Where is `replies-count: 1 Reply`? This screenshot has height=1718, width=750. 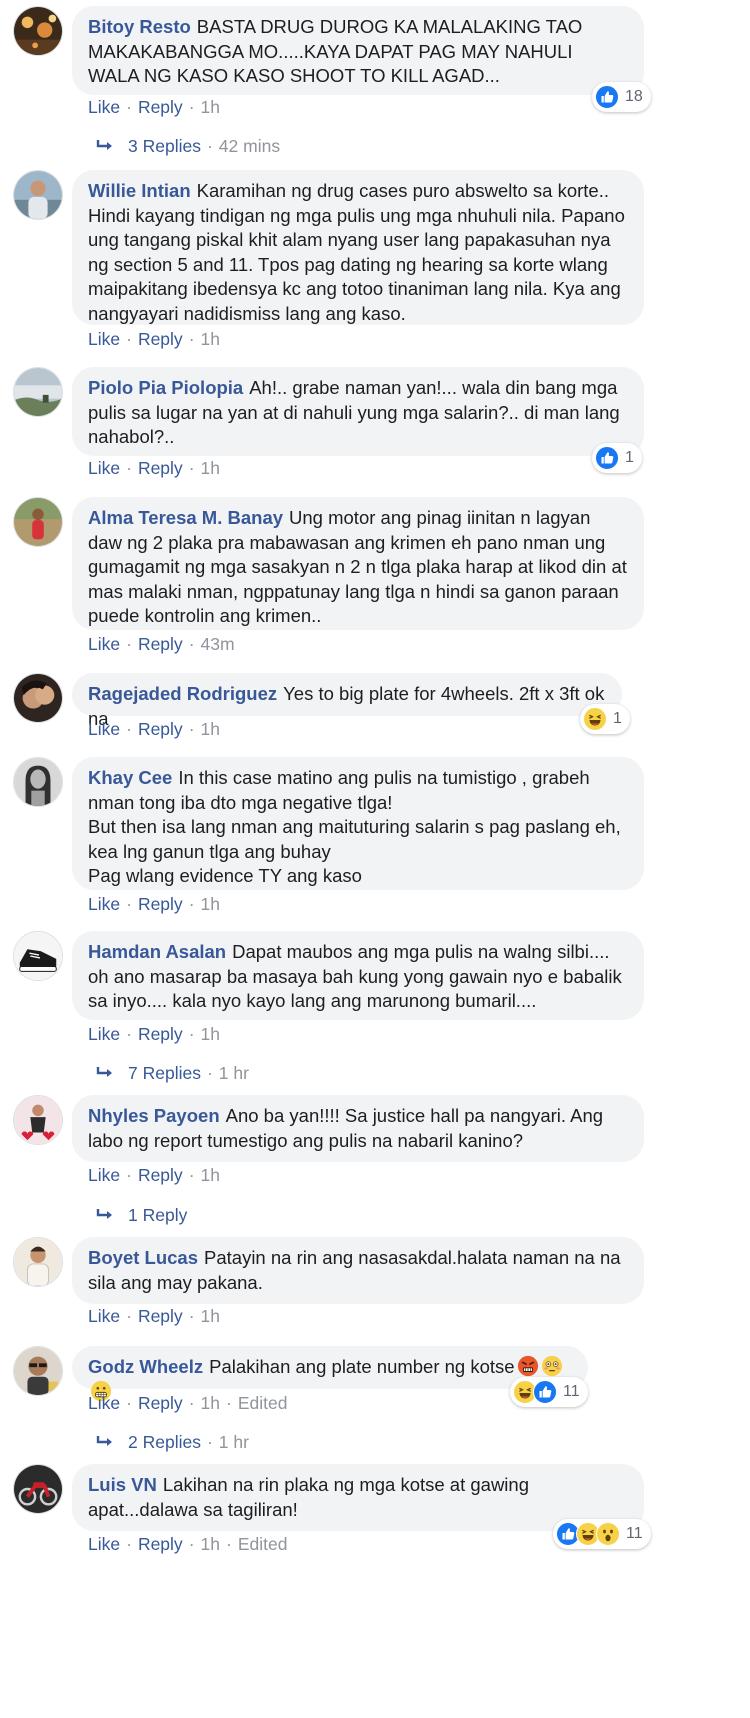 replies-count: 1 Reply is located at coordinates (157, 1215).